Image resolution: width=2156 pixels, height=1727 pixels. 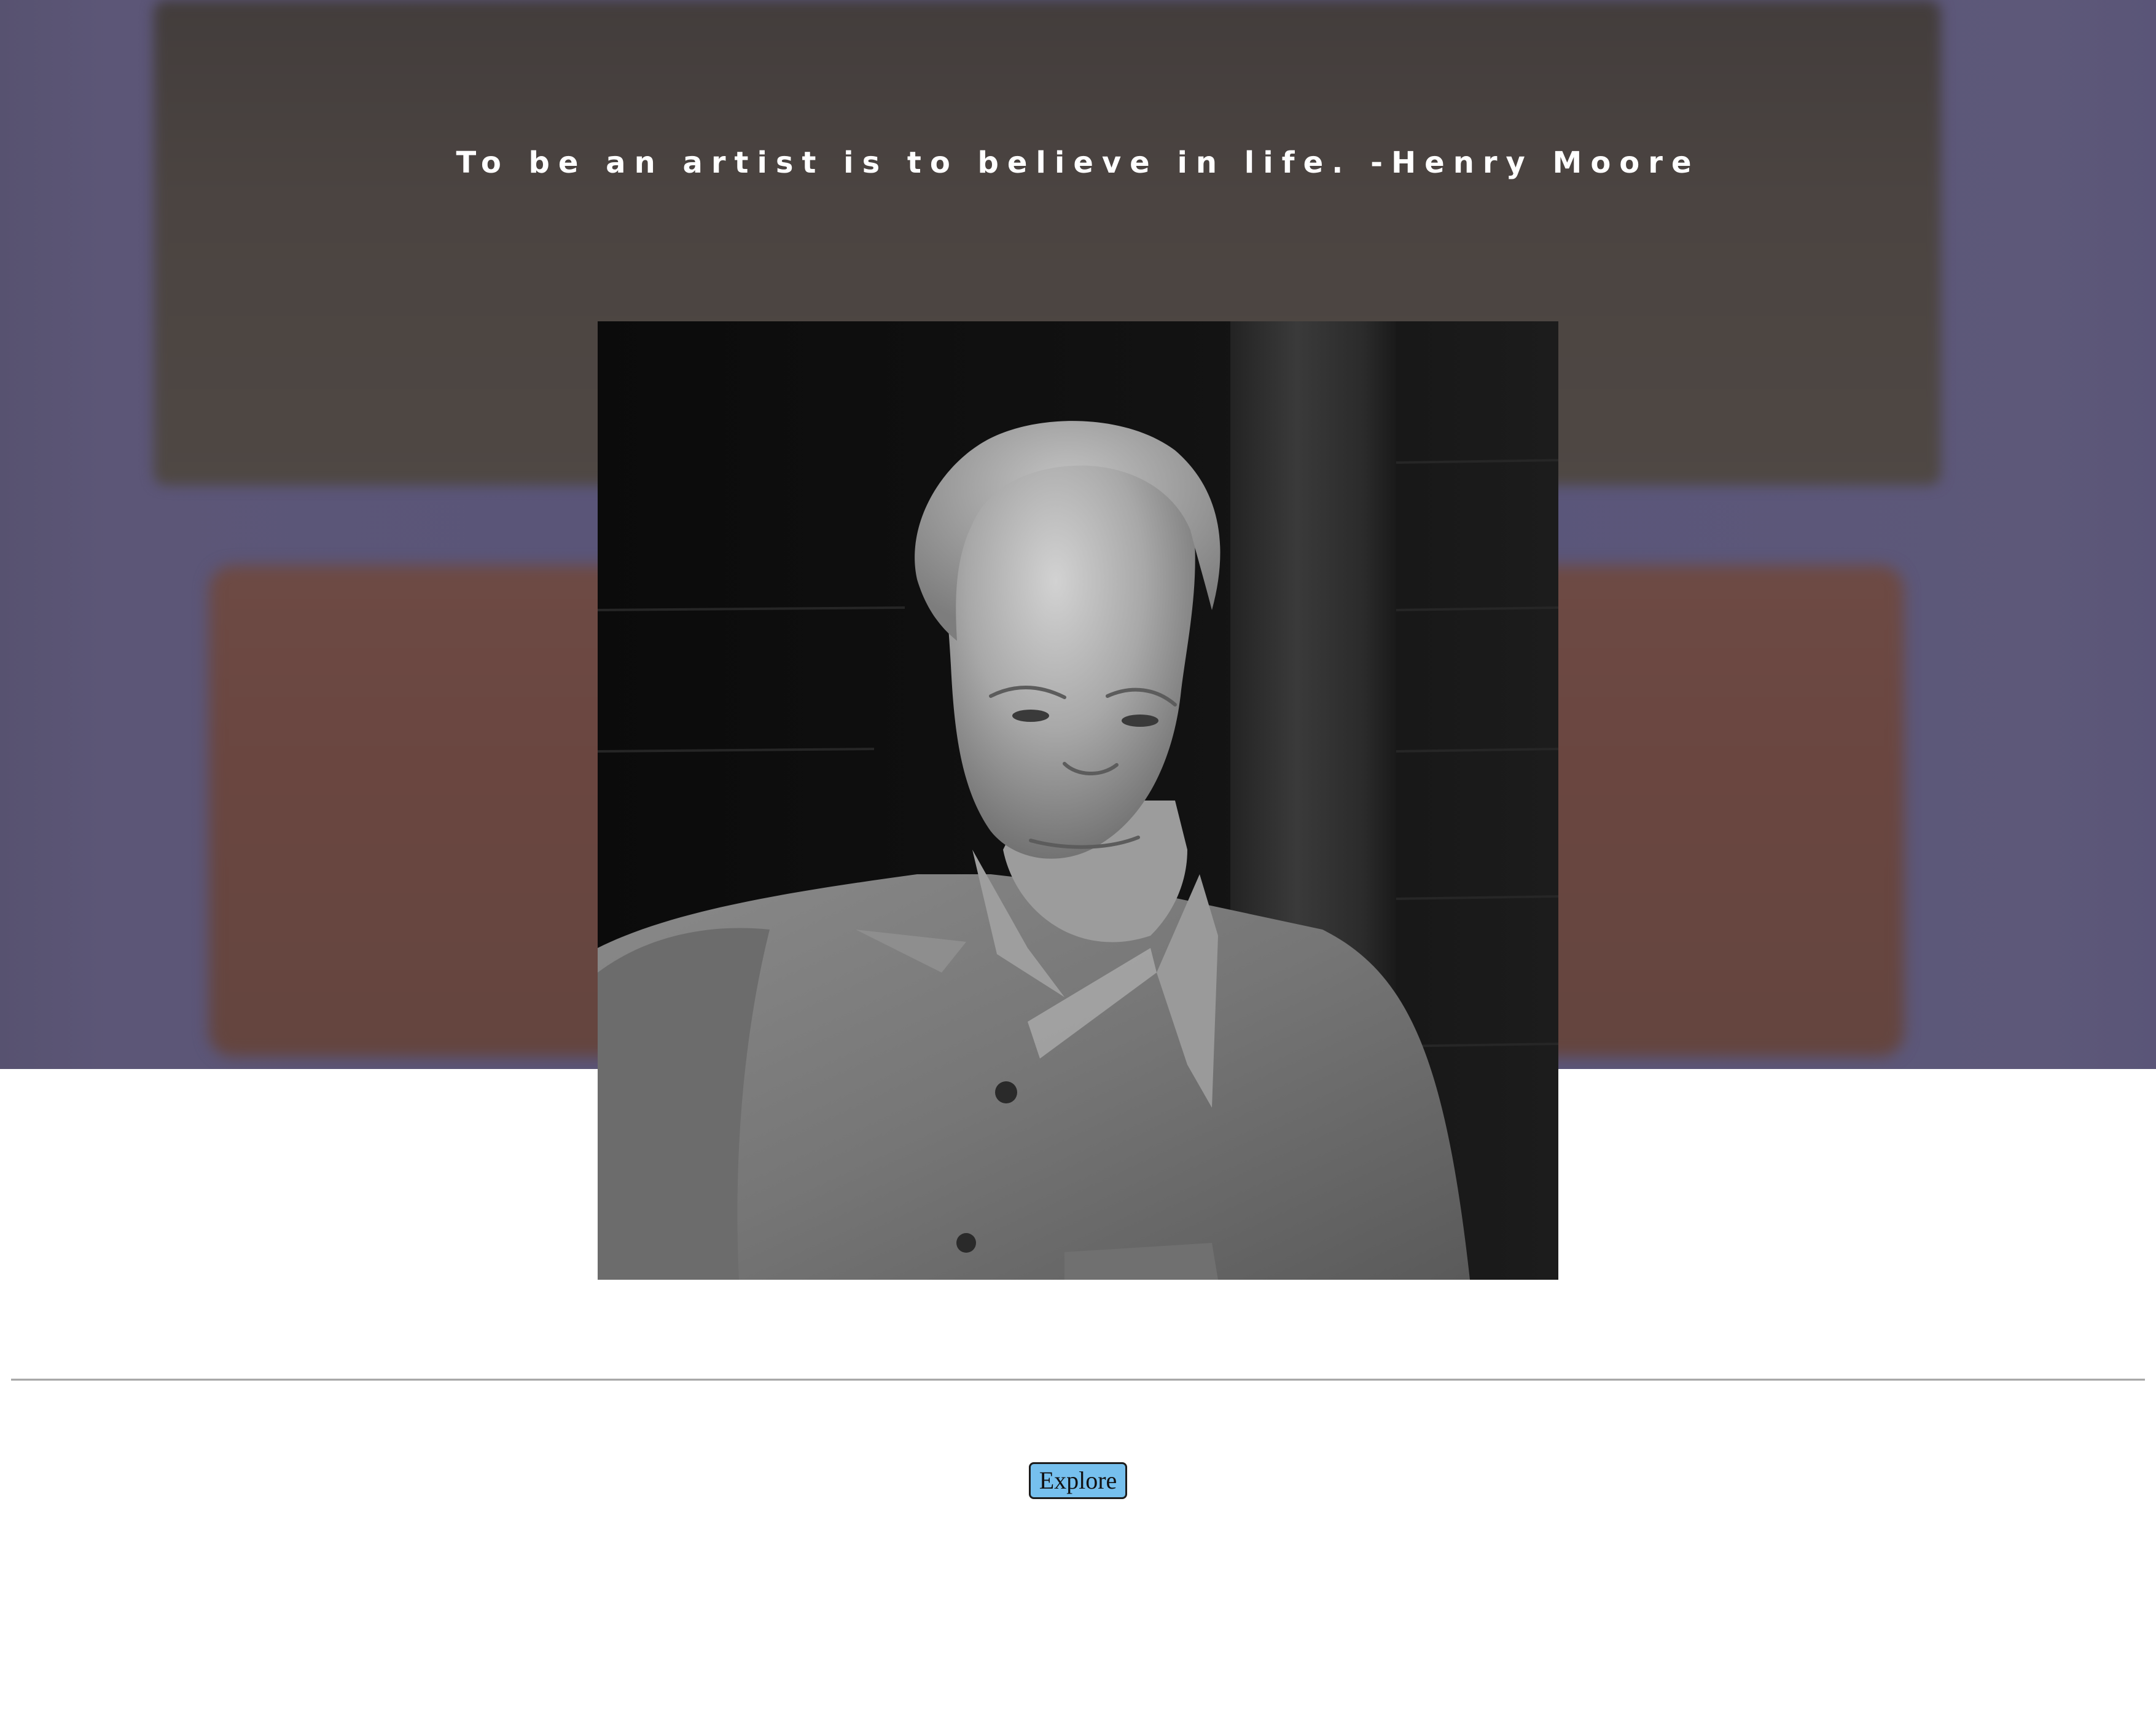 I want to click on section-divider, so click(x=1078, y=1380).